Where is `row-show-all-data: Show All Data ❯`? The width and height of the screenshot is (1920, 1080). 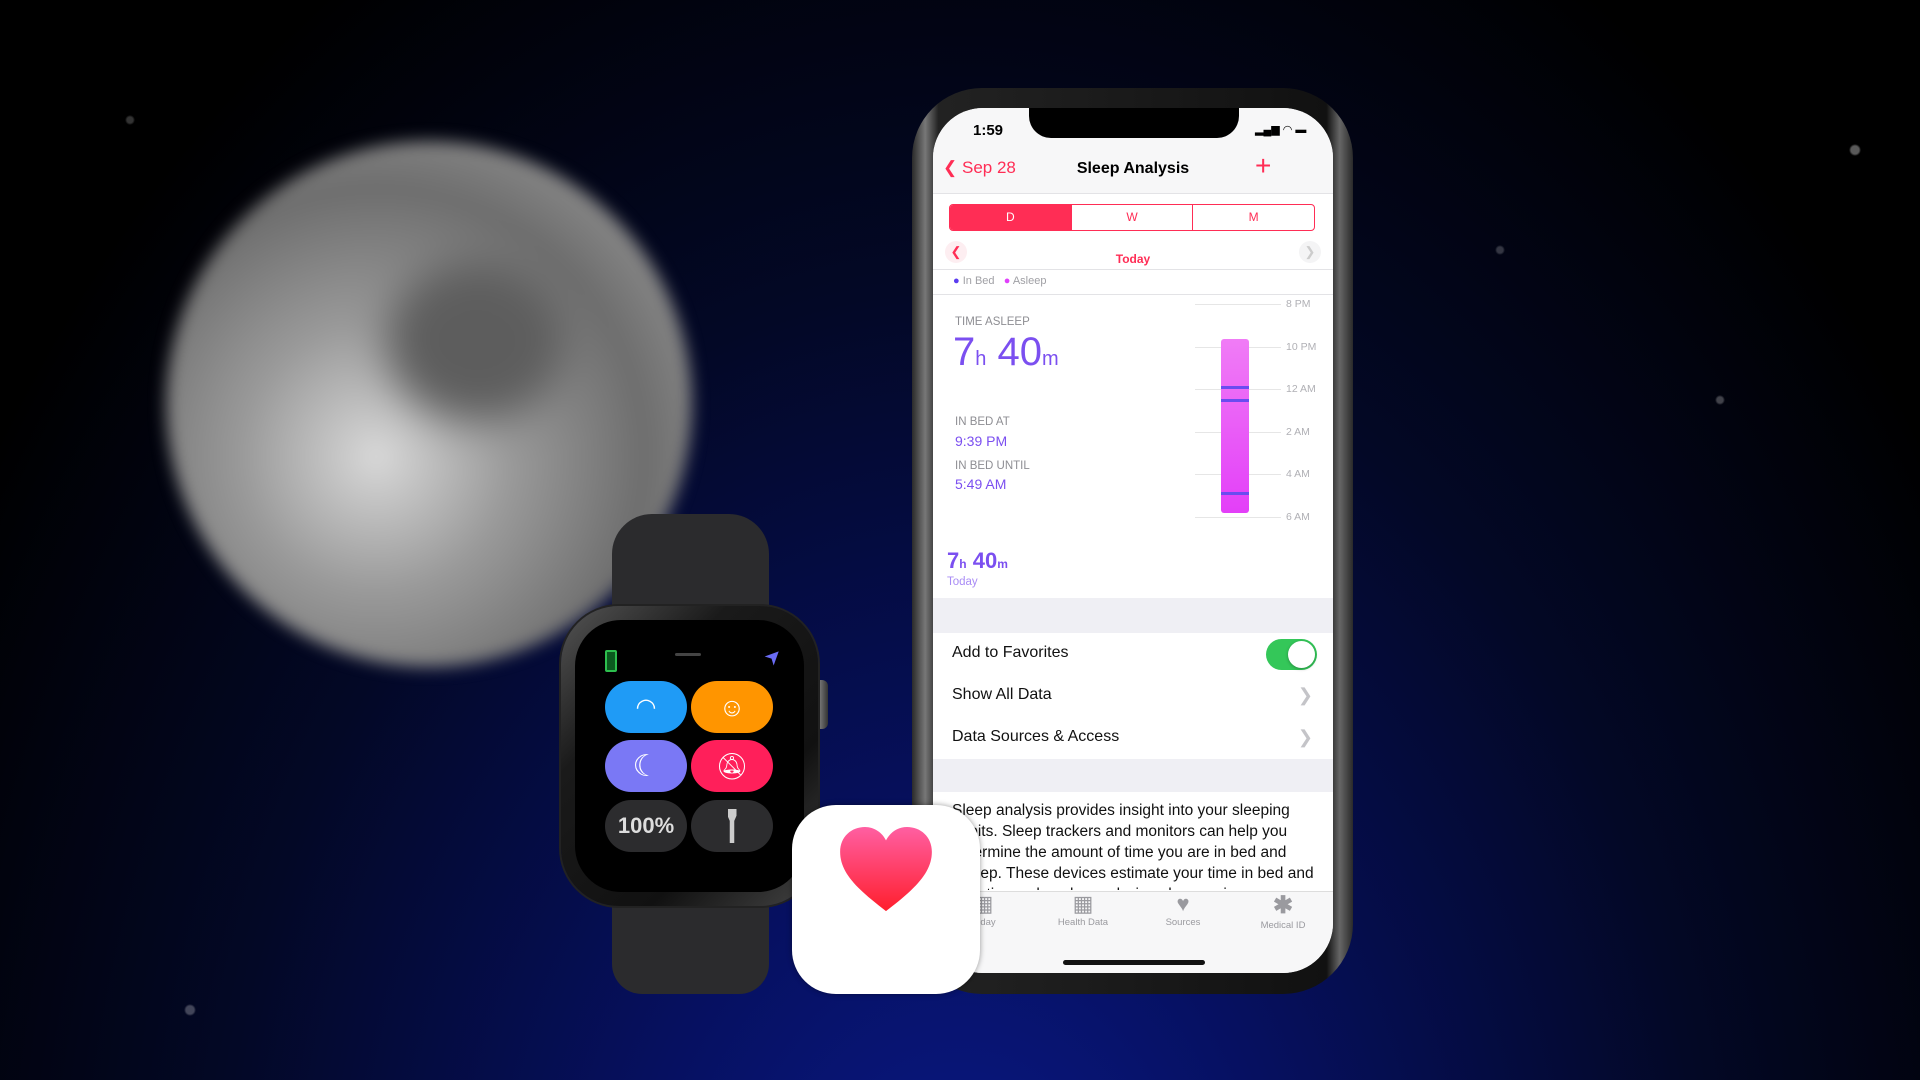
row-show-all-data: Show All Data ❯ is located at coordinates (1133, 696).